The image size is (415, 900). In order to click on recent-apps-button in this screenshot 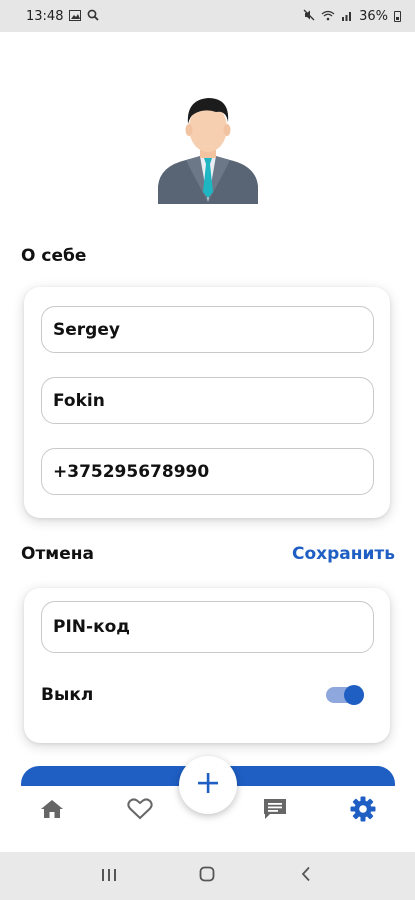, I will do `click(109, 876)`.